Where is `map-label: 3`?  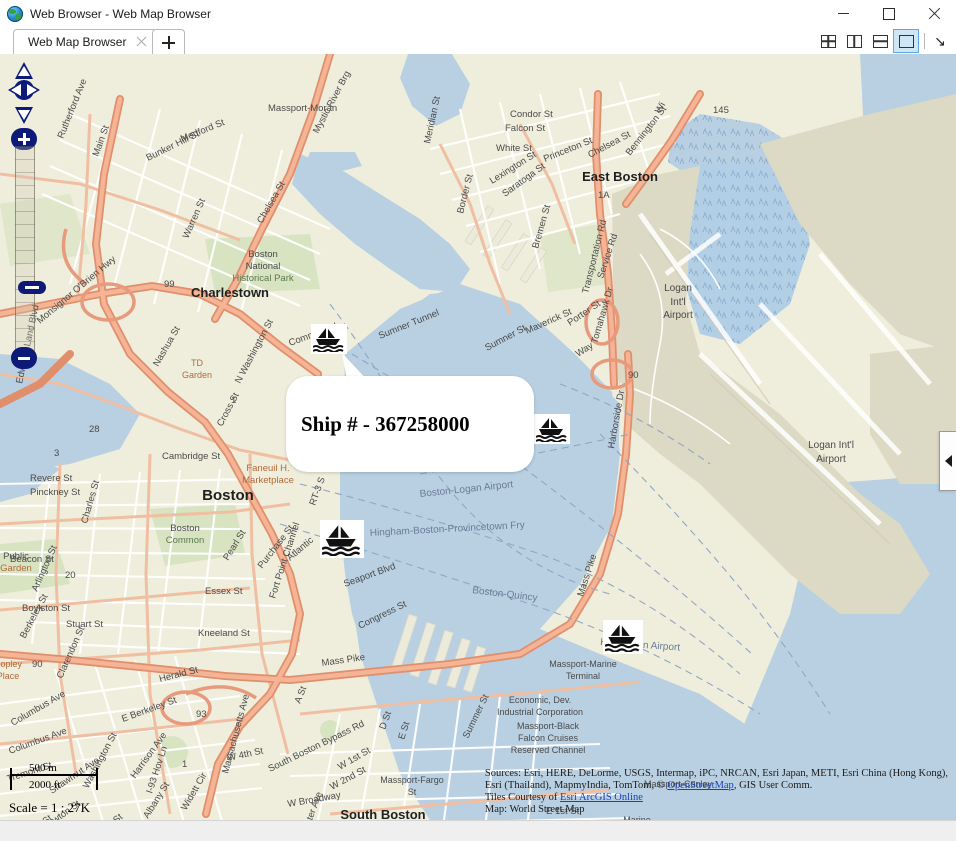
map-label: 3 is located at coordinates (56, 453).